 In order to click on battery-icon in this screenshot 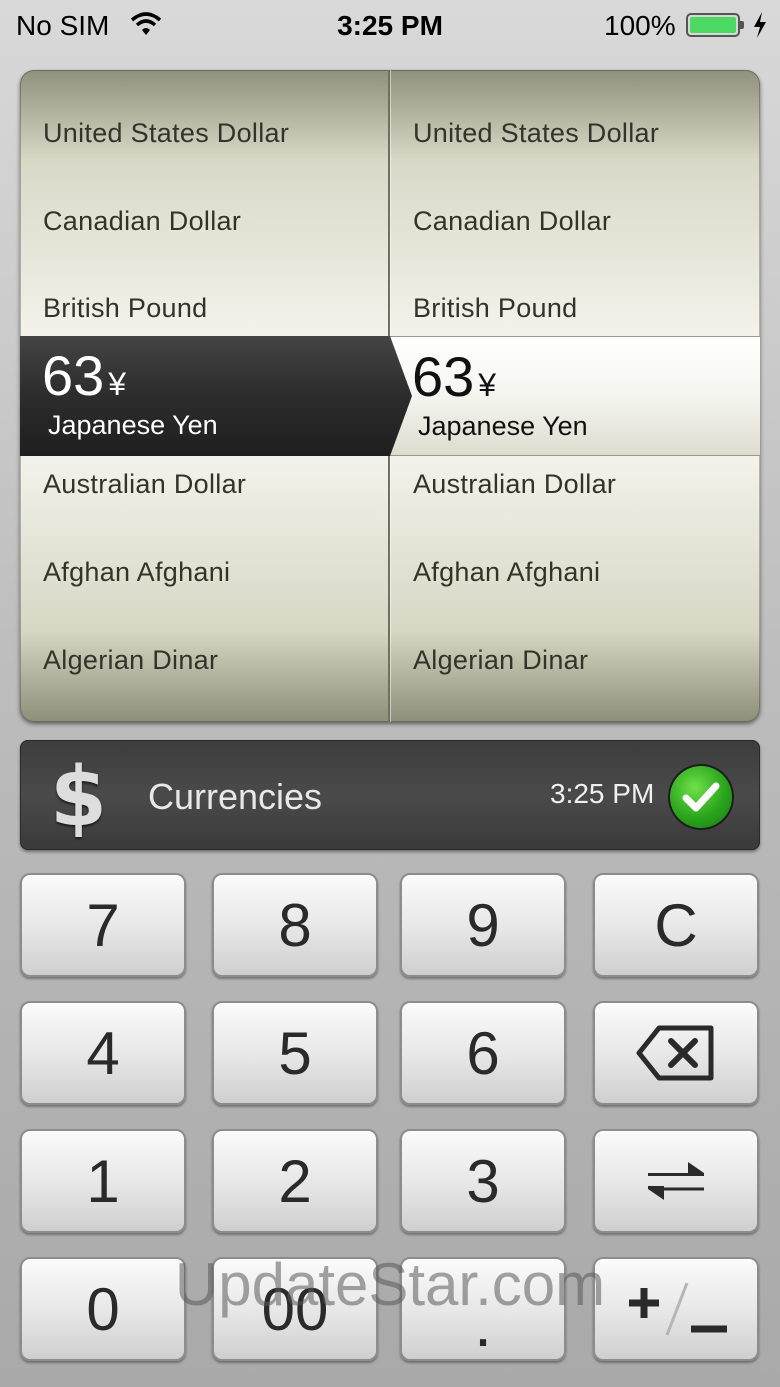, I will do `click(715, 25)`.